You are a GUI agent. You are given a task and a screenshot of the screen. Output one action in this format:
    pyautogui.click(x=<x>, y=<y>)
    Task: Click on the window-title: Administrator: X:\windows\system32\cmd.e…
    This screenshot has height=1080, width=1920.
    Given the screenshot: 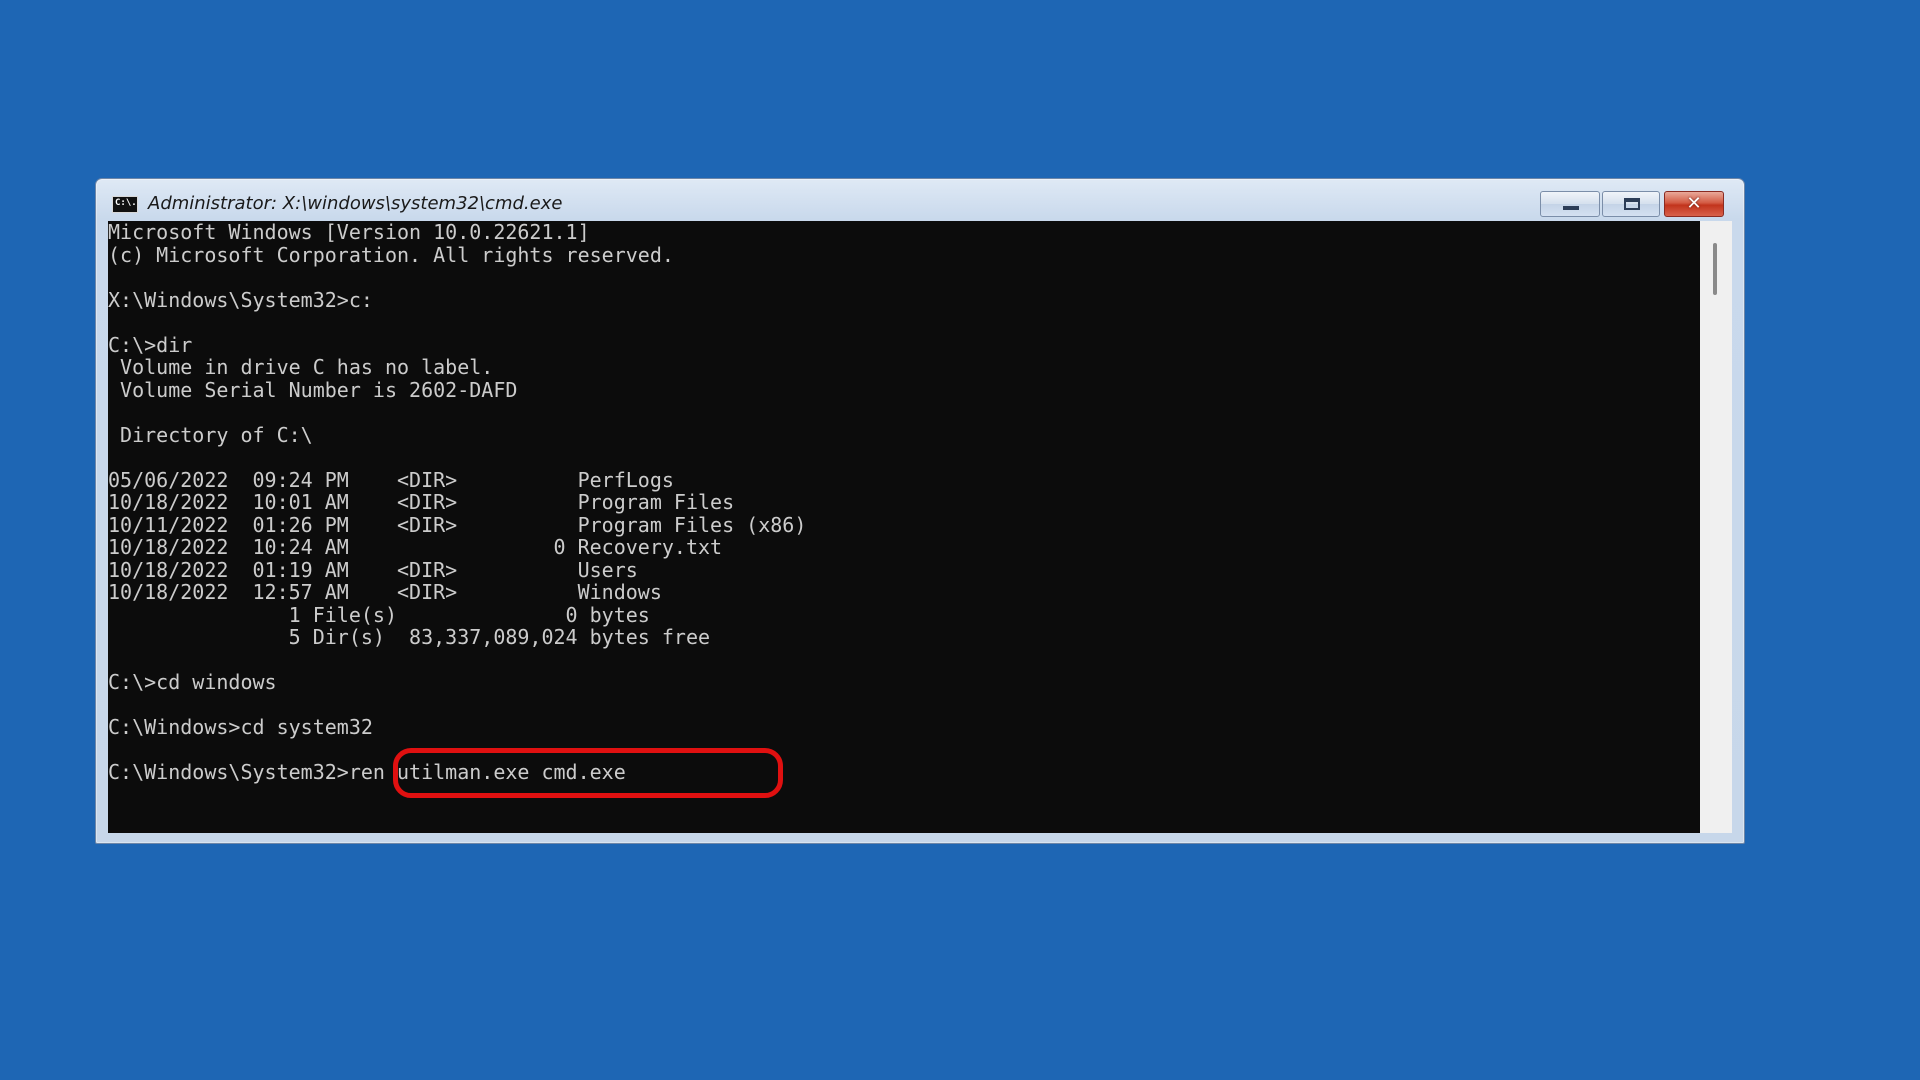 What is the action you would take?
    pyautogui.click(x=355, y=203)
    